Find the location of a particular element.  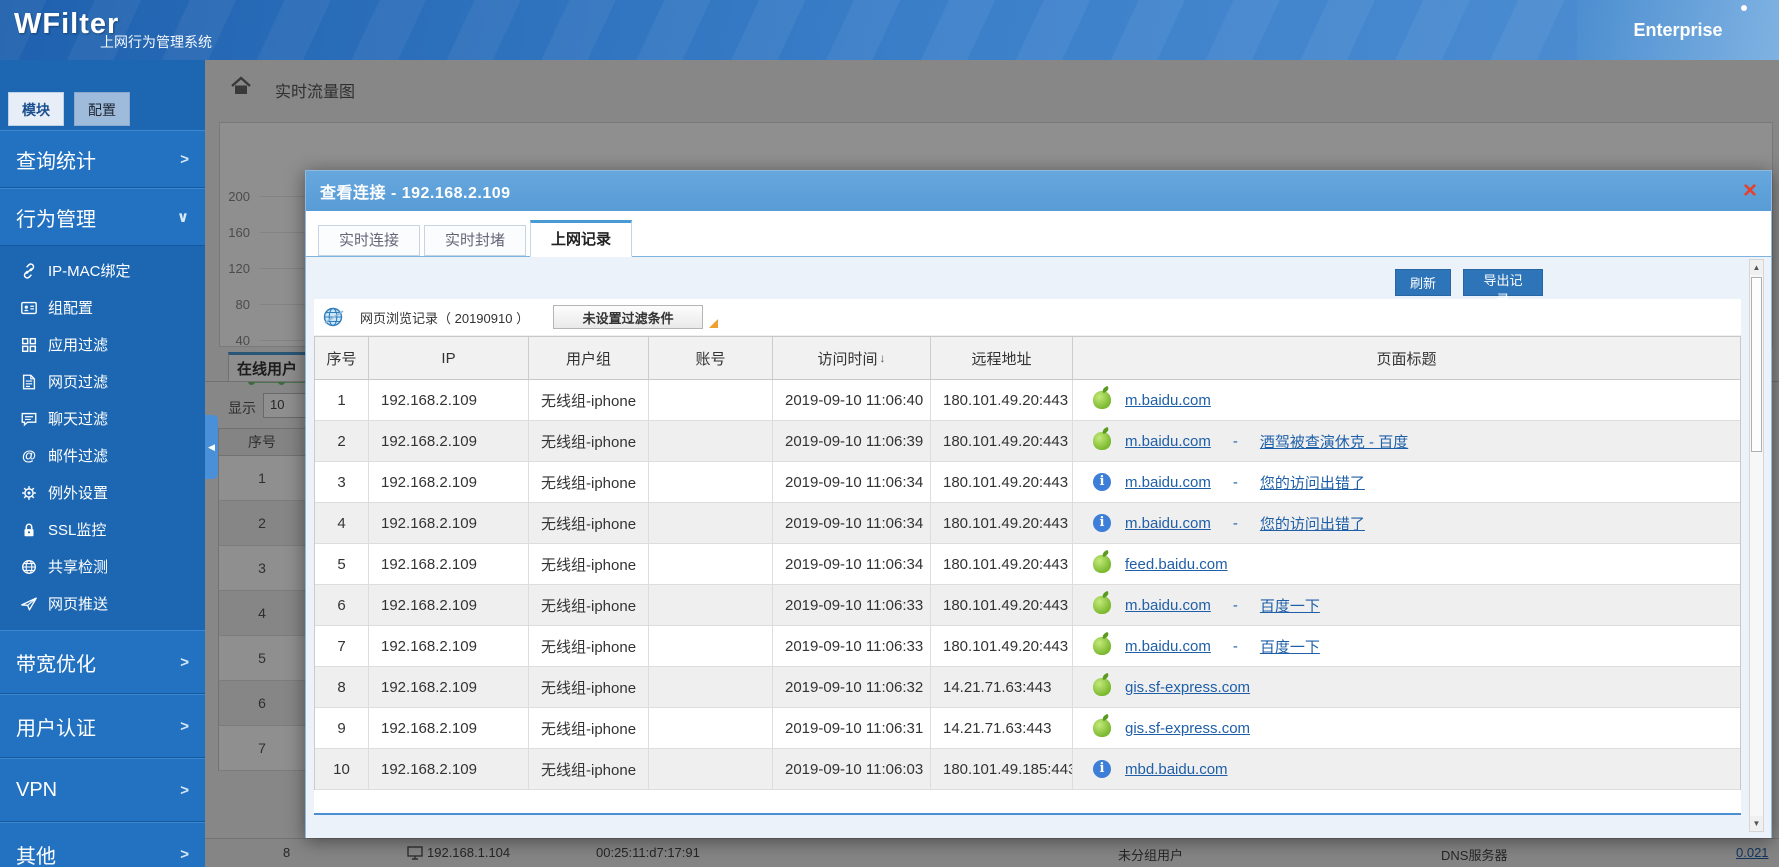

sidebar-item-4: 聊天过滤 is located at coordinates (102, 418).